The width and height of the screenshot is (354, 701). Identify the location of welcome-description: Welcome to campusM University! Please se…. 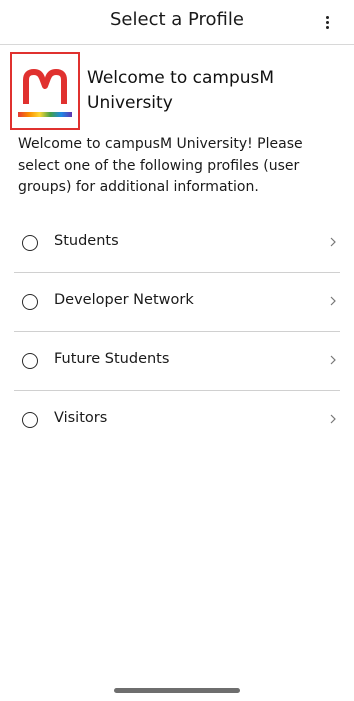
(160, 165).